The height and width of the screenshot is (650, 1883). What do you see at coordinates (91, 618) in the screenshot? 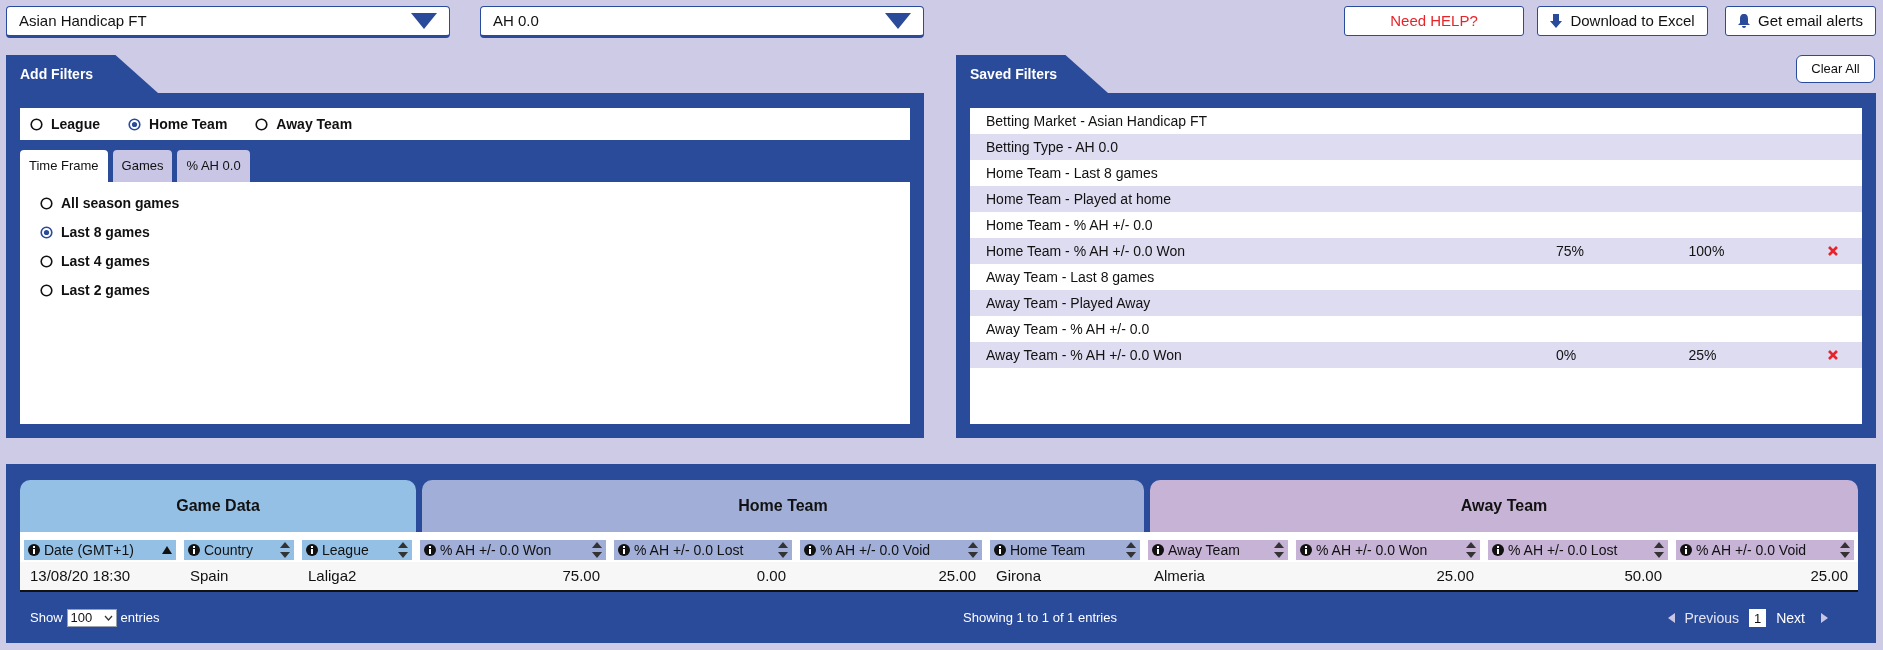
I see `entries-select: 100` at bounding box center [91, 618].